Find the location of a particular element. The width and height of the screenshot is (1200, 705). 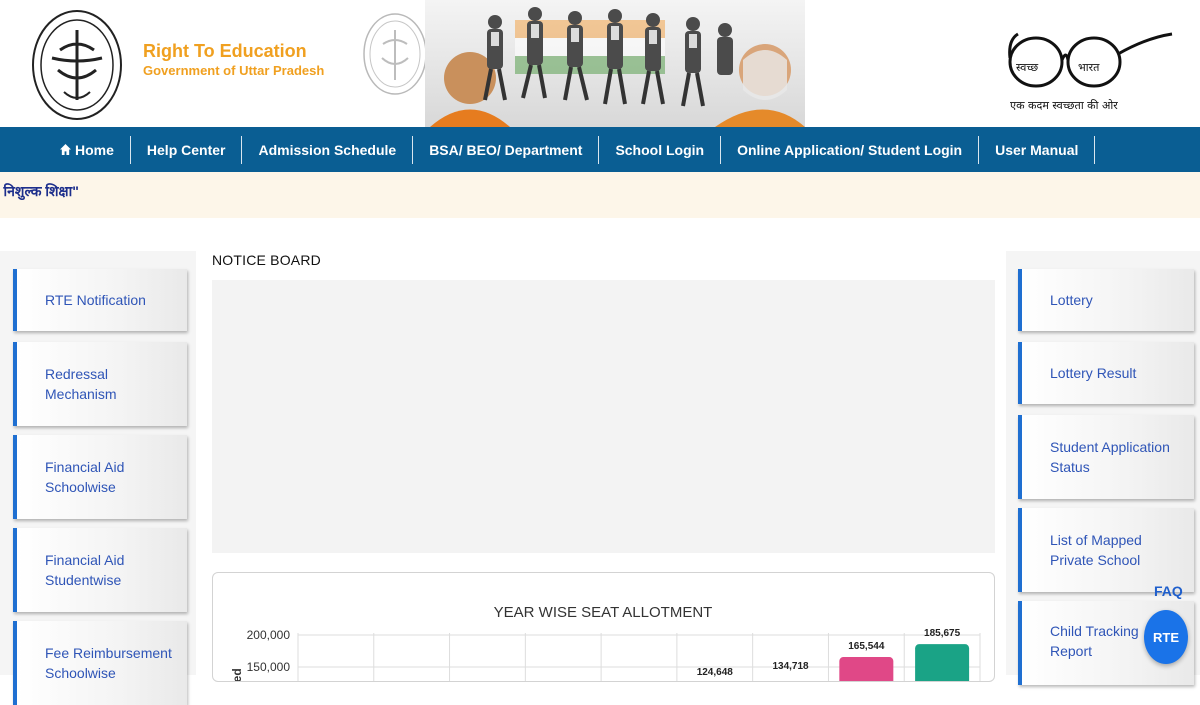

brand-subtitle: Government of Uttar Pradesh is located at coordinates (234, 70).